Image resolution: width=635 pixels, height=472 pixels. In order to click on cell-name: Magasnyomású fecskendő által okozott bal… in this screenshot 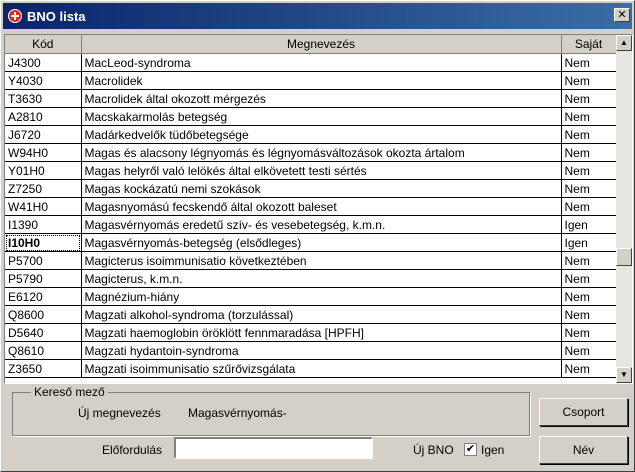, I will do `click(321, 206)`.